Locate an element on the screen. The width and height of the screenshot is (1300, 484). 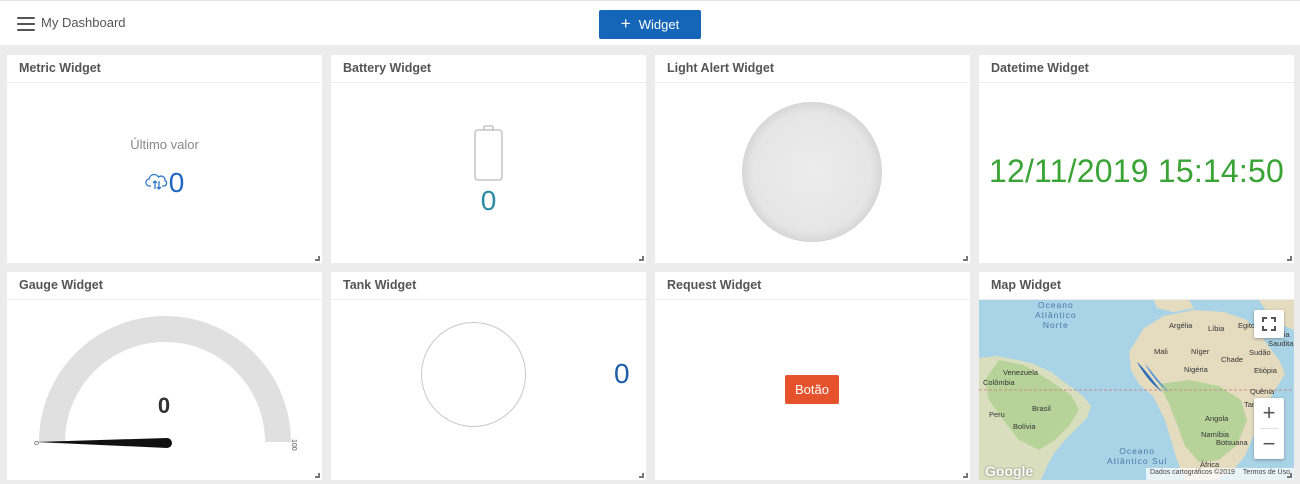
gauge: 0 0 100 is located at coordinates (164, 383).